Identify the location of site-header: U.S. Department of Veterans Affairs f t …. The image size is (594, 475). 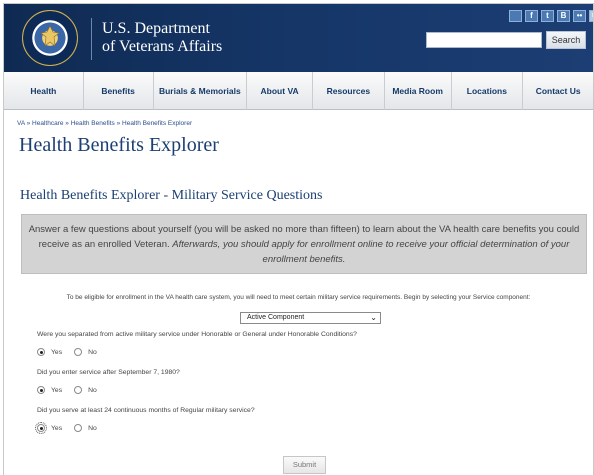
(298, 38).